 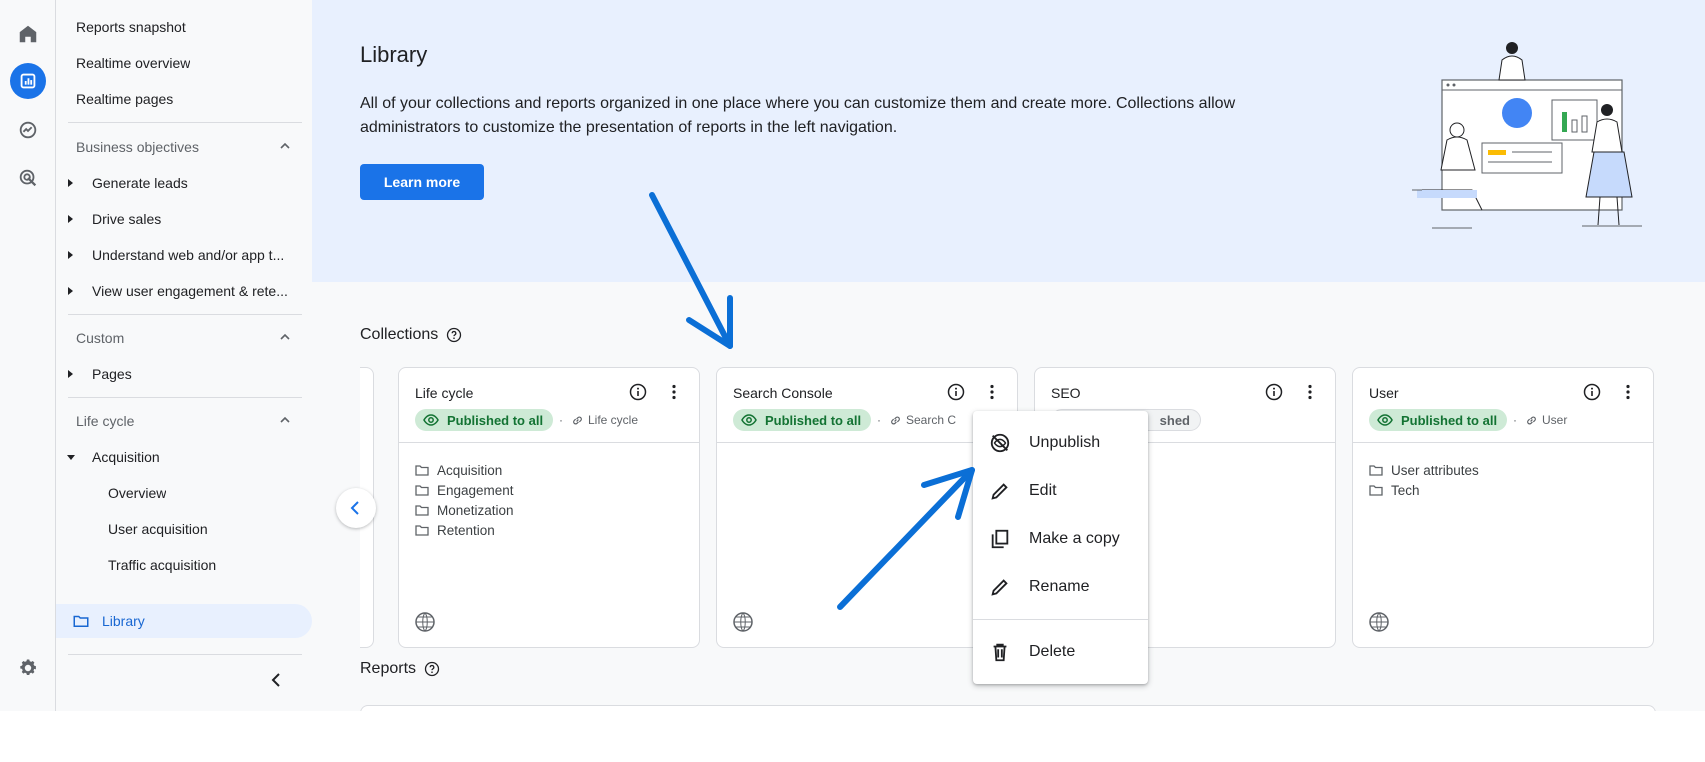 I want to click on chevron-left-icon, so click(x=354, y=508).